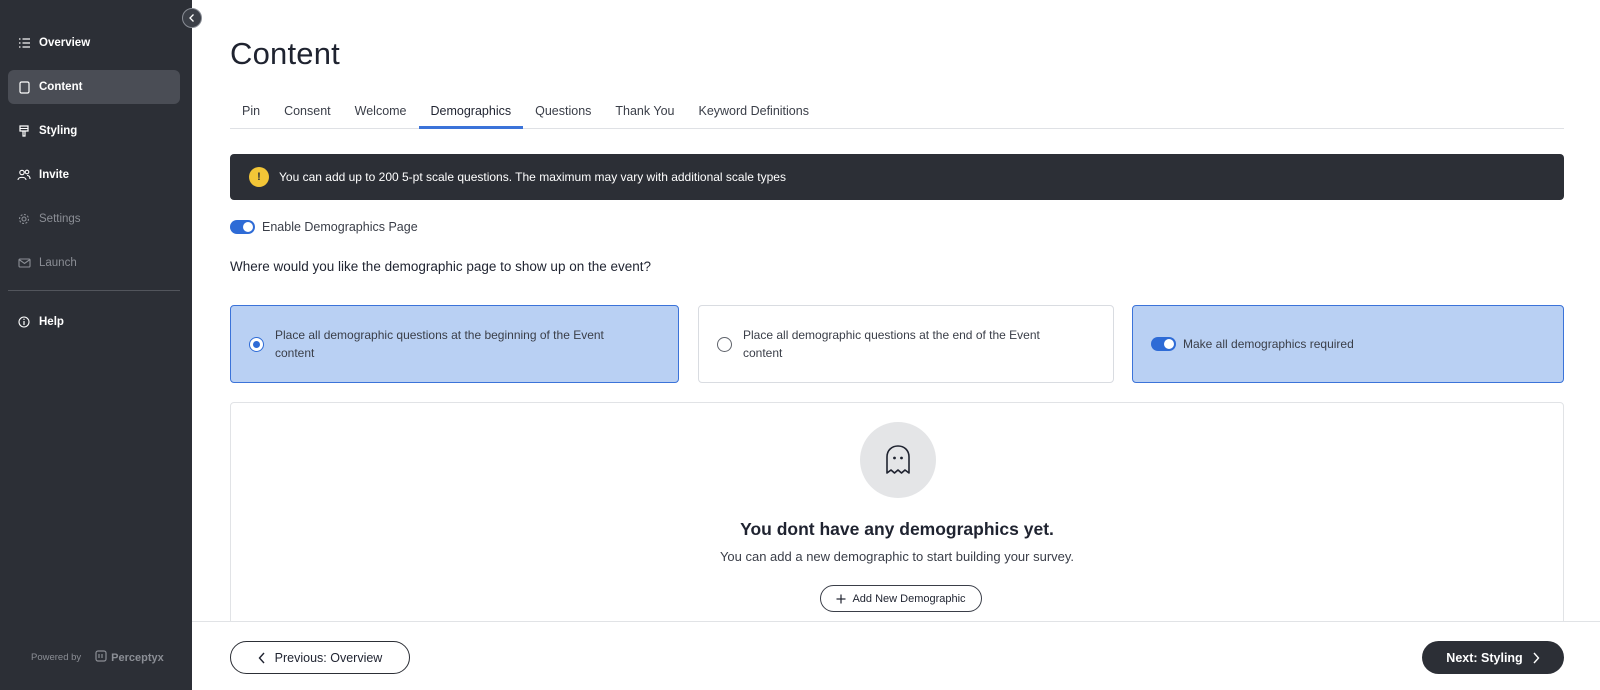 This screenshot has width=1600, height=690. Describe the element at coordinates (753, 113) in the screenshot. I see `tab-keyword-definitions: Keyword Definitions` at that location.